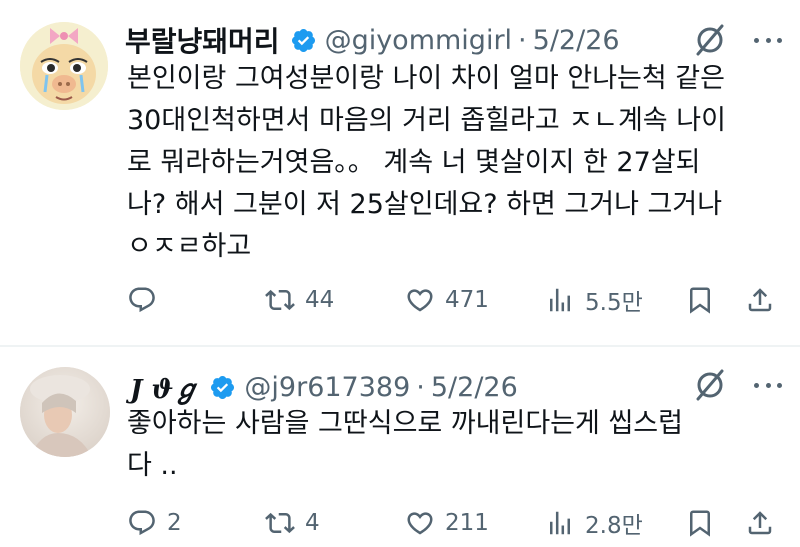 The image size is (800, 547). What do you see at coordinates (320, 300) in the screenshot?
I see `retweet-count: 44` at bounding box center [320, 300].